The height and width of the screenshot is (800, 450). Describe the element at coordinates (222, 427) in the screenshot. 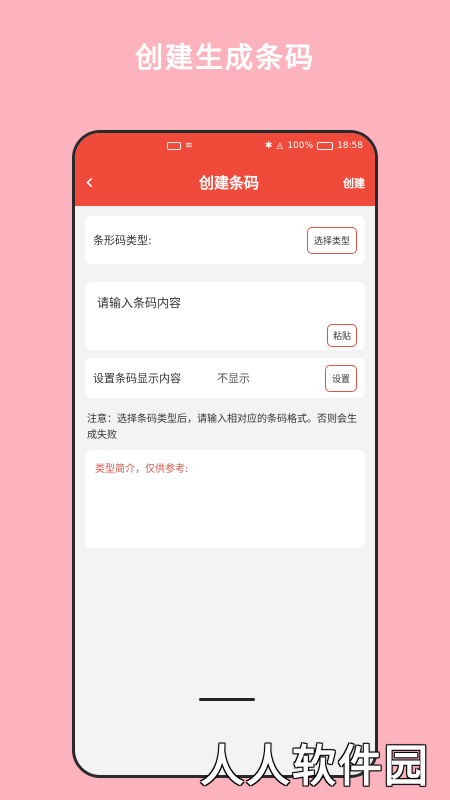

I see `notice-text: 注意：选择条码类型后，请输入相对应的条码格式。否则会生成失败` at that location.